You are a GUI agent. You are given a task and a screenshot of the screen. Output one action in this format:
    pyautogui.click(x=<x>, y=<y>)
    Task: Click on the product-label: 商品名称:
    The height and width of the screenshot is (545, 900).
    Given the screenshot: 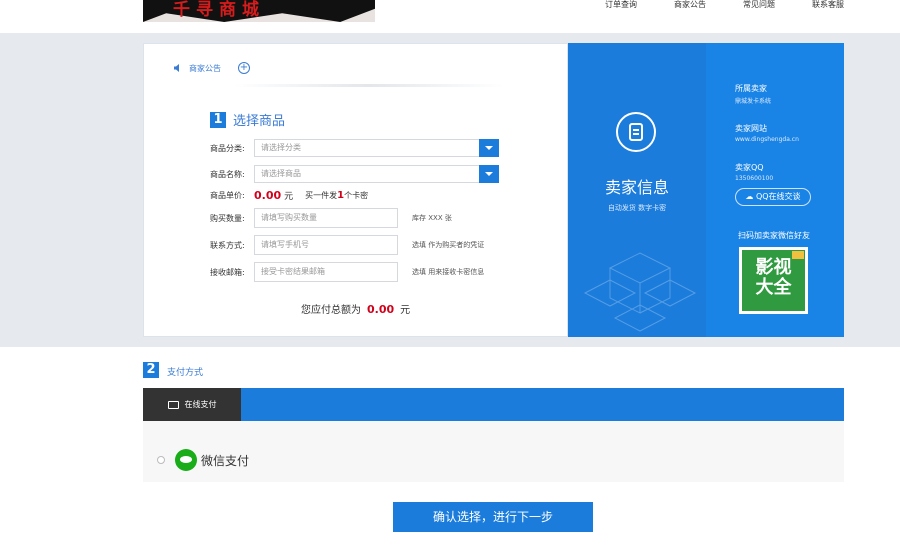 What is the action you would take?
    pyautogui.click(x=227, y=174)
    